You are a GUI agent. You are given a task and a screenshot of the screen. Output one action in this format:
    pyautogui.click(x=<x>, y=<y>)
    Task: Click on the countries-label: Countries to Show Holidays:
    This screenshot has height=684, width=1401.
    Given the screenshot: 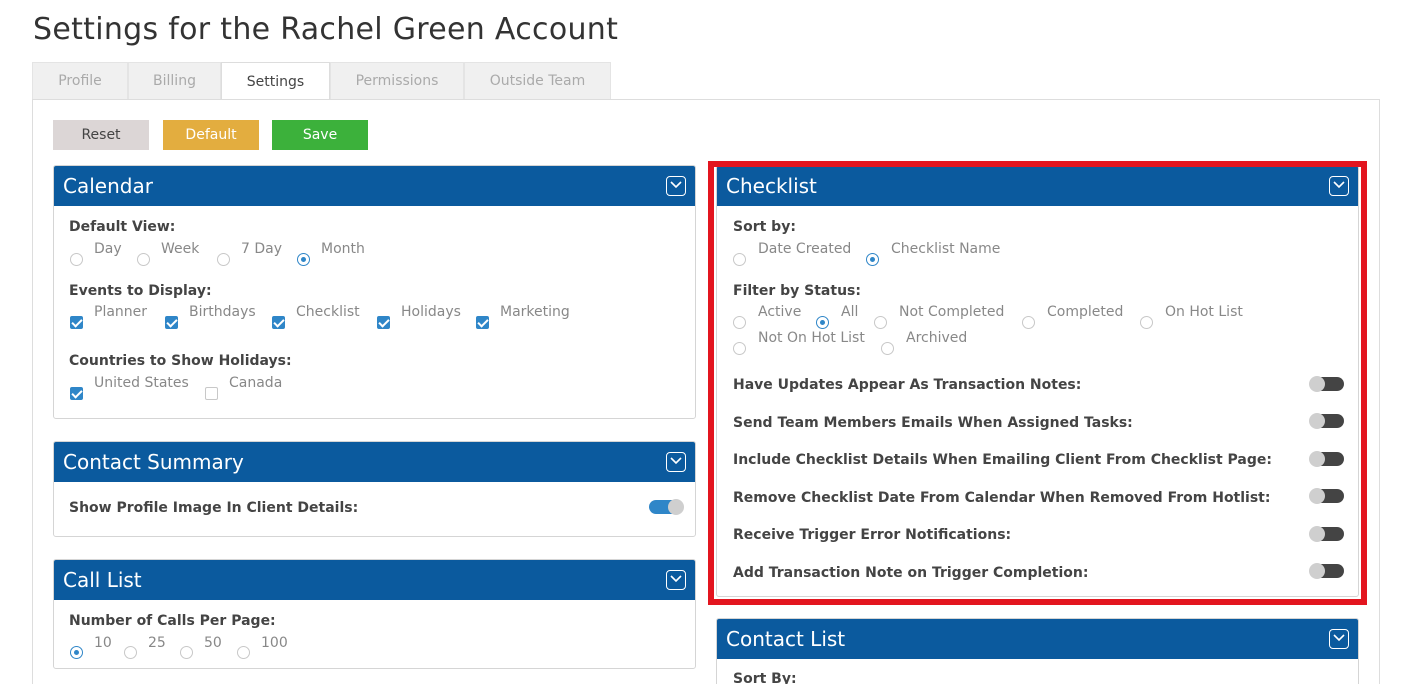 What is the action you would take?
    pyautogui.click(x=180, y=361)
    